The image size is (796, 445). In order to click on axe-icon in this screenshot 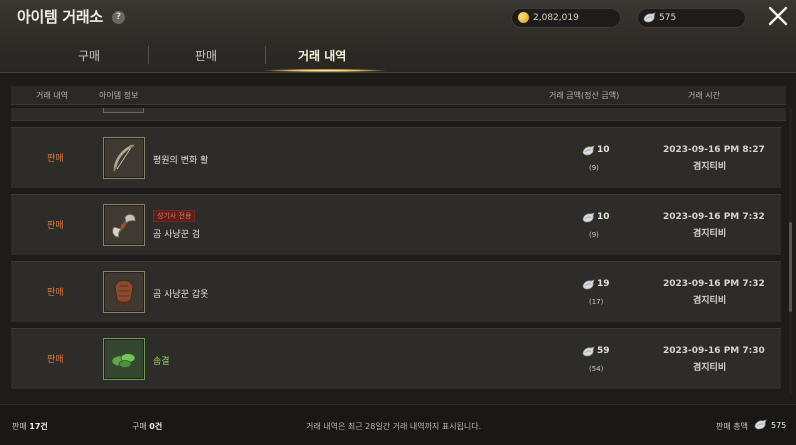, I will do `click(124, 226)`.